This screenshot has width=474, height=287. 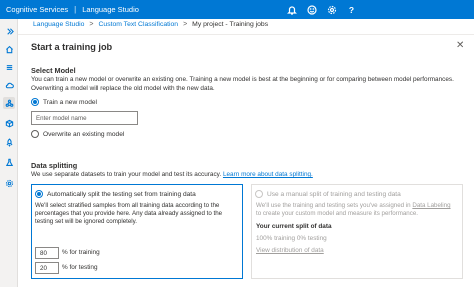 What do you see at coordinates (9, 49) in the screenshot?
I see `home-icon` at bounding box center [9, 49].